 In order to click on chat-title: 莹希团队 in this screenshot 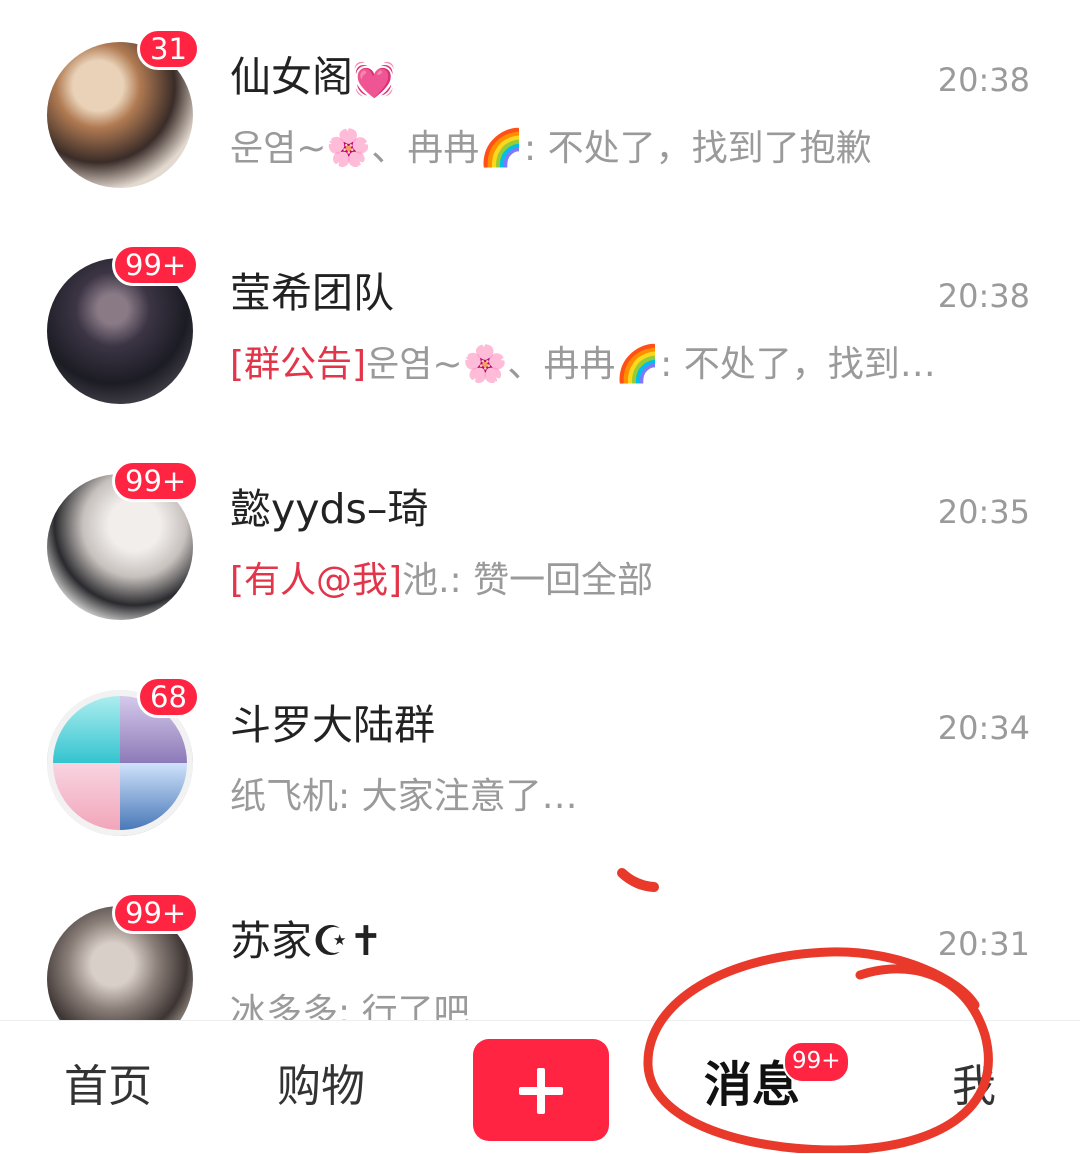, I will do `click(312, 293)`.